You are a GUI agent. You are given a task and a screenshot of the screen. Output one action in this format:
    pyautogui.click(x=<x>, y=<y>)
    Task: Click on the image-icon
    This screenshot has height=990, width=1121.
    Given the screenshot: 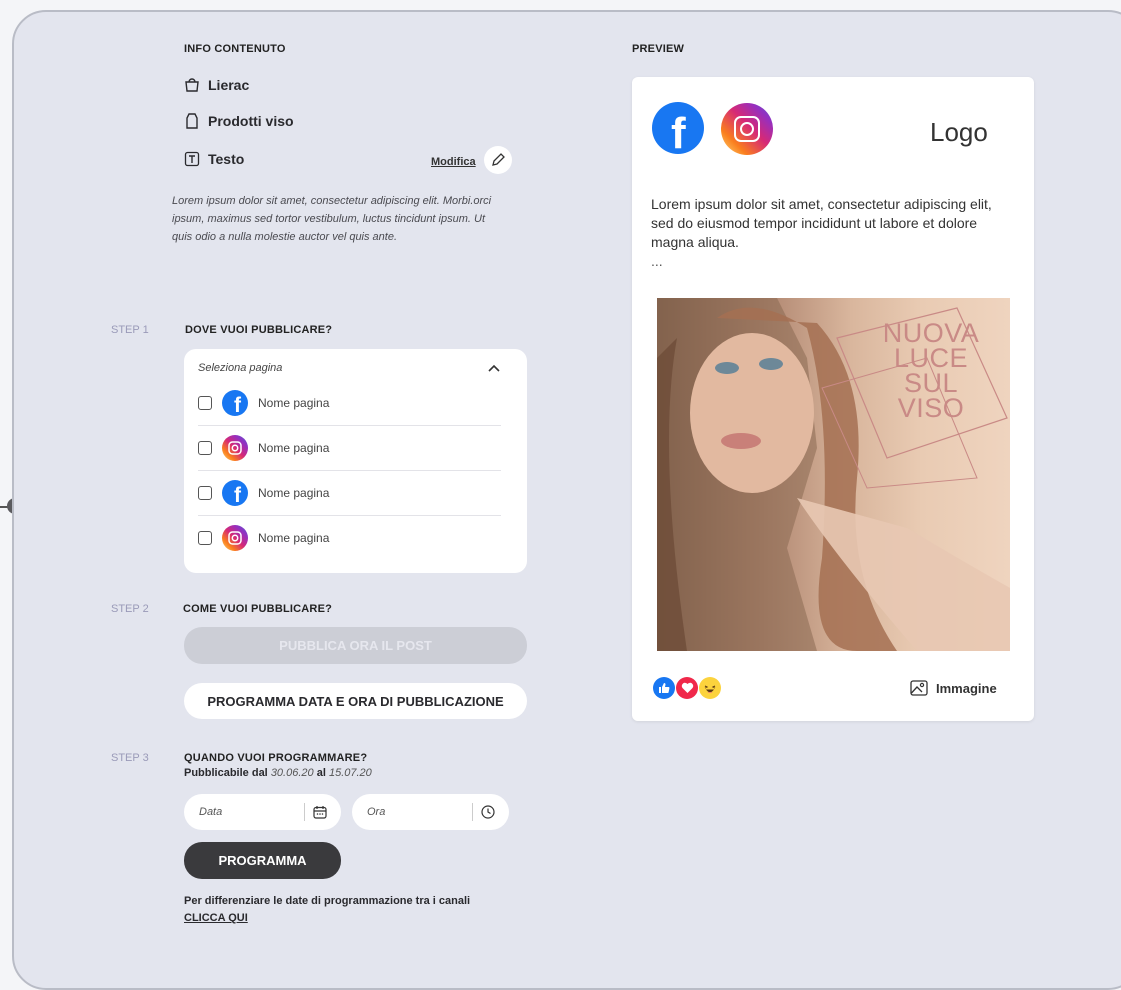 What is the action you would take?
    pyautogui.click(x=919, y=688)
    